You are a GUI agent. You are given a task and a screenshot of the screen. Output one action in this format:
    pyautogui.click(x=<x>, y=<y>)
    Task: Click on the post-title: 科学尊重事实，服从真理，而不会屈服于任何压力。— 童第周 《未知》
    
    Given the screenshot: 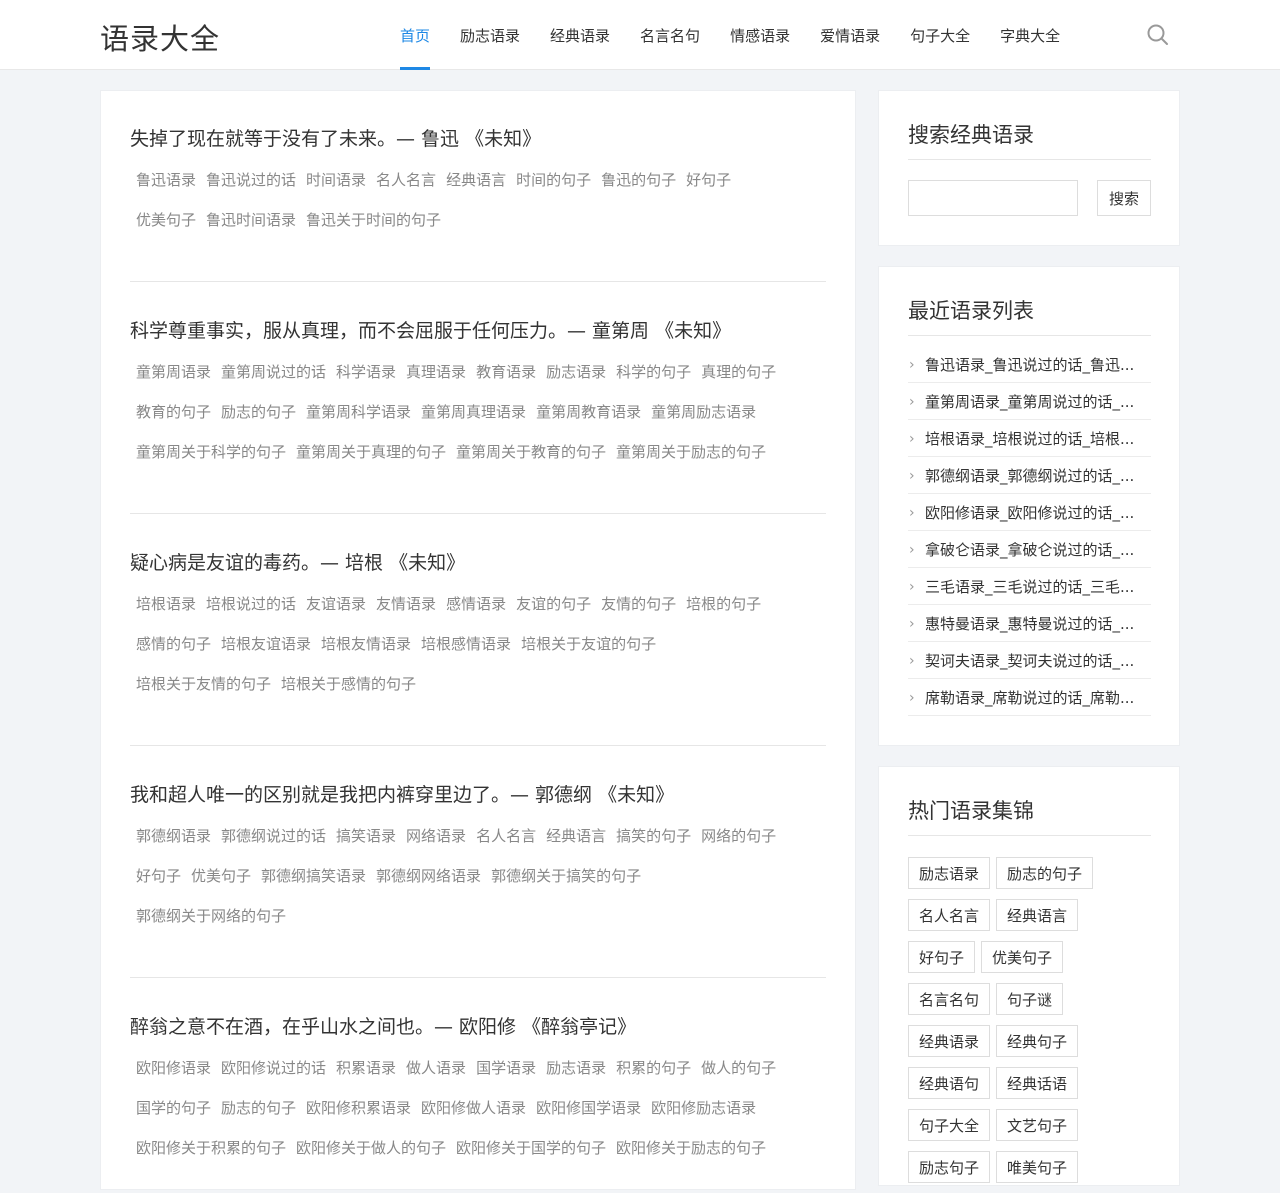 What is the action you would take?
    pyautogui.click(x=478, y=331)
    